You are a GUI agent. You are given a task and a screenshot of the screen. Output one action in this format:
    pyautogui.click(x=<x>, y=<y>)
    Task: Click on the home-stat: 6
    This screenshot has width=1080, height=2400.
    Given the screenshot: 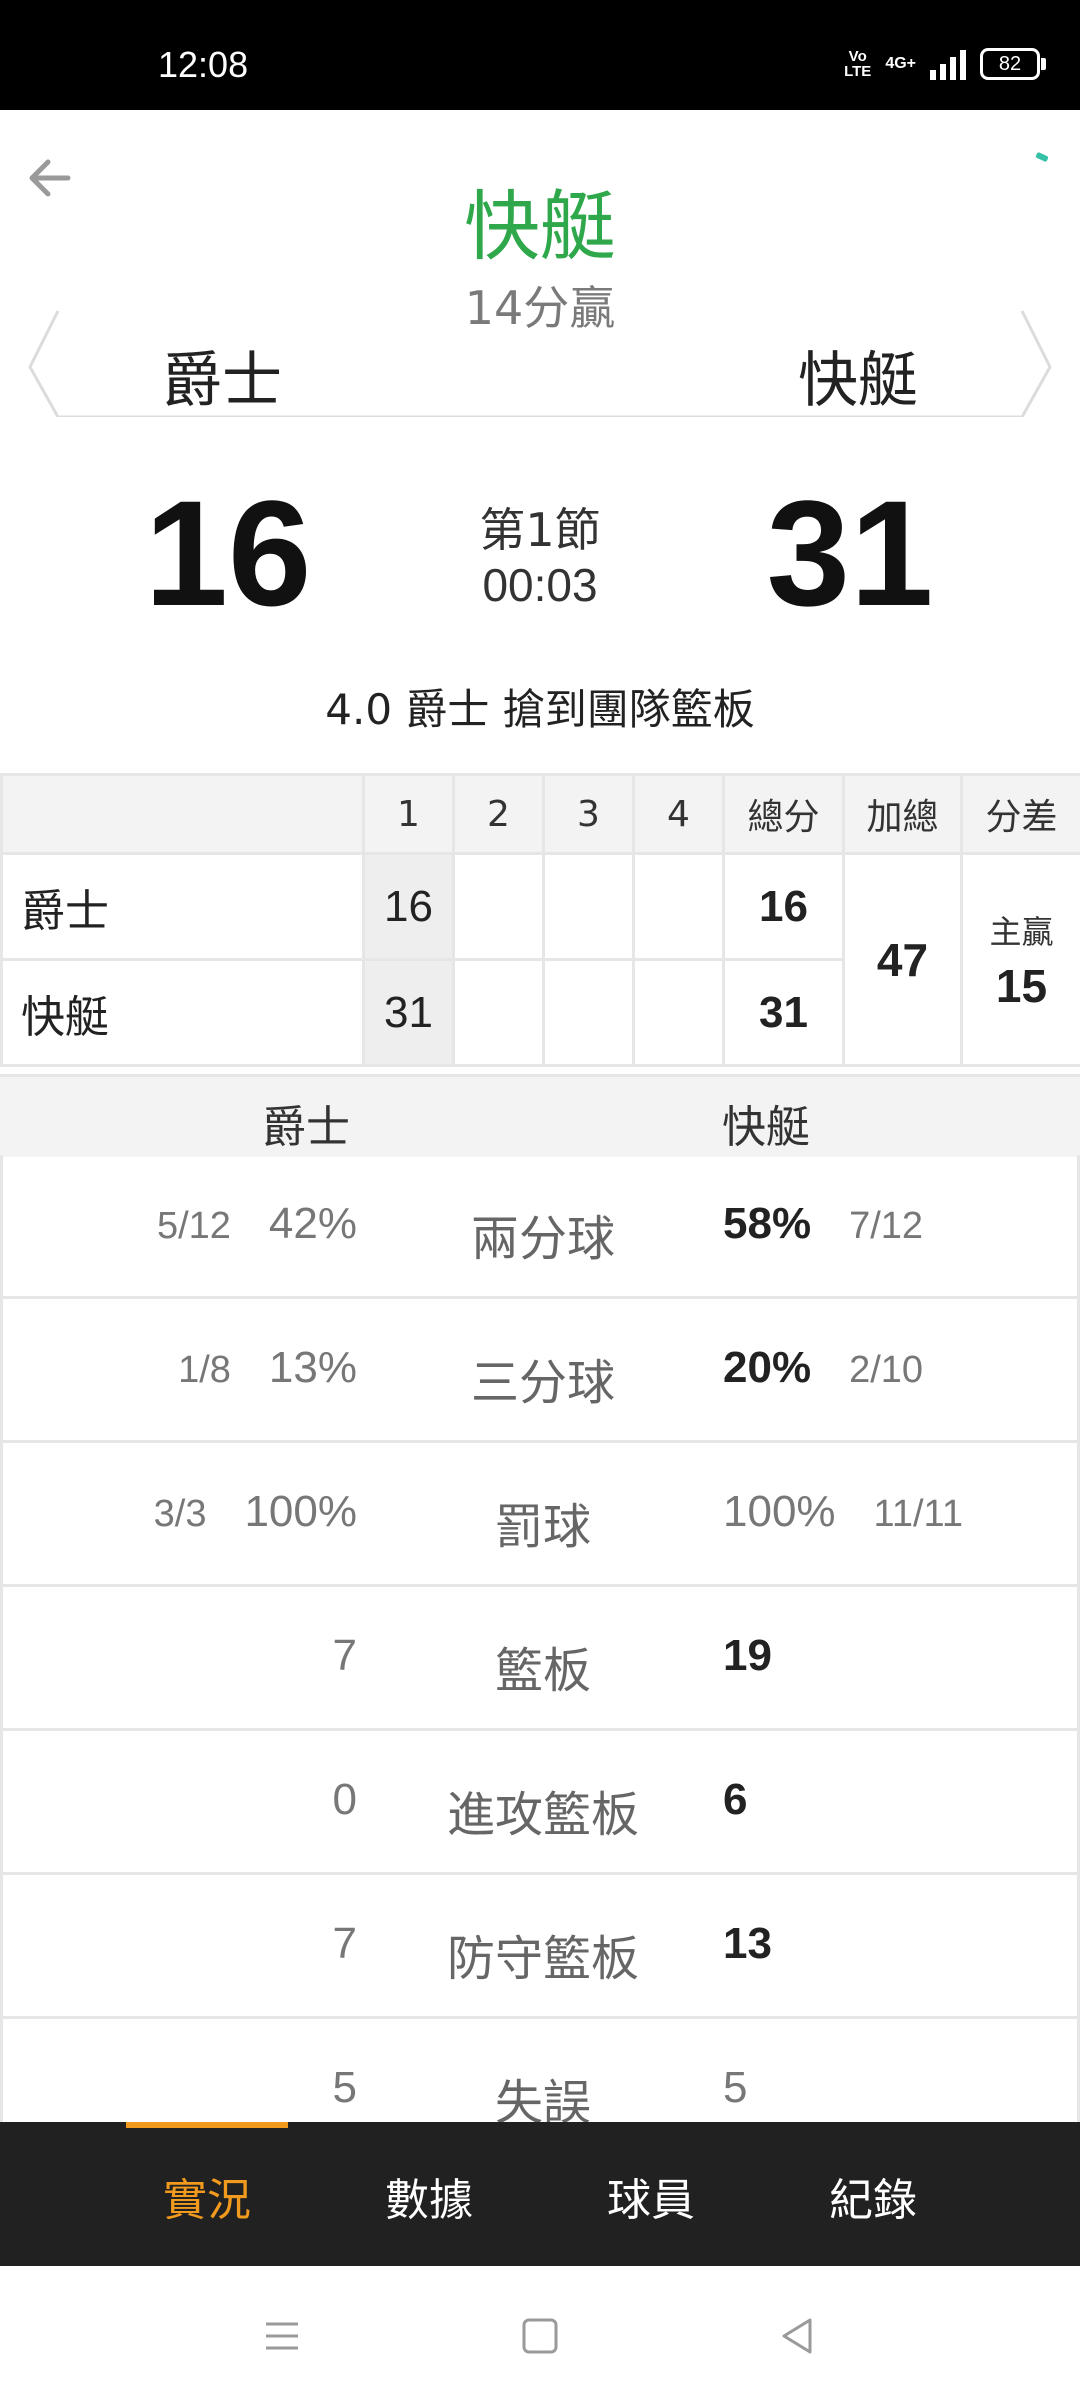 What is the action you would take?
    pyautogui.click(x=735, y=1800)
    